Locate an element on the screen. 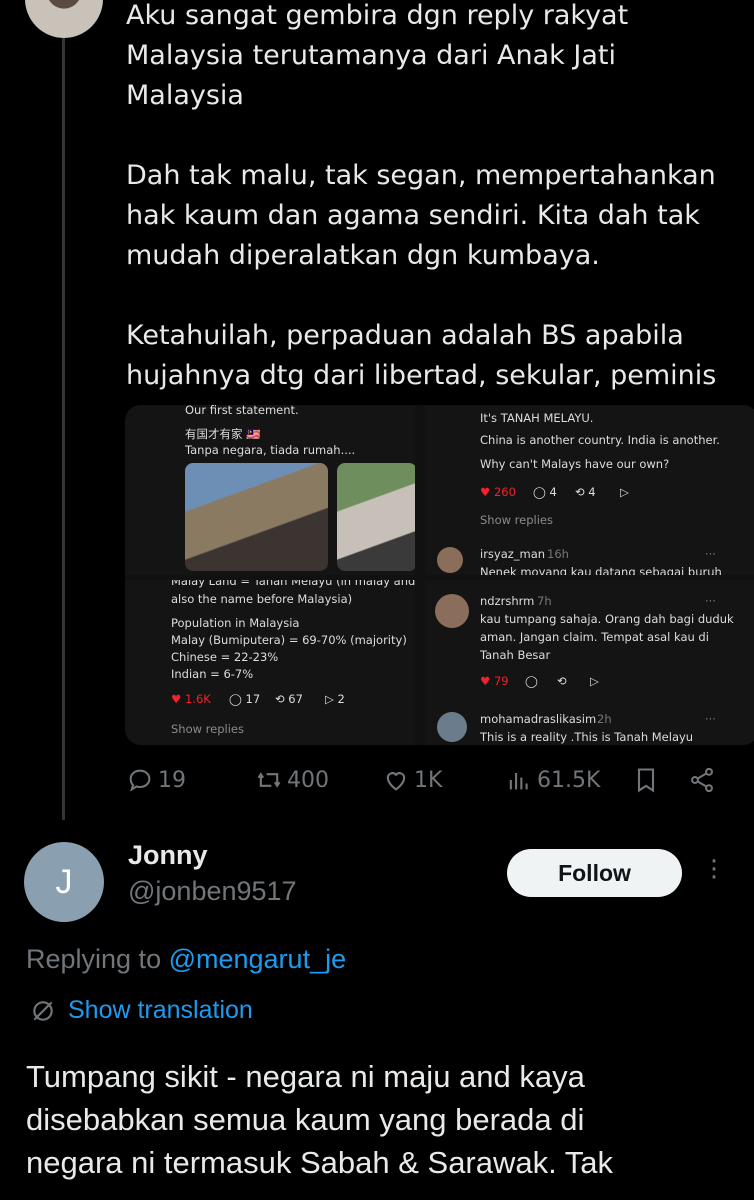  media-text: Nenek moyang kau datang sebagai buruh is located at coordinates (601, 570).